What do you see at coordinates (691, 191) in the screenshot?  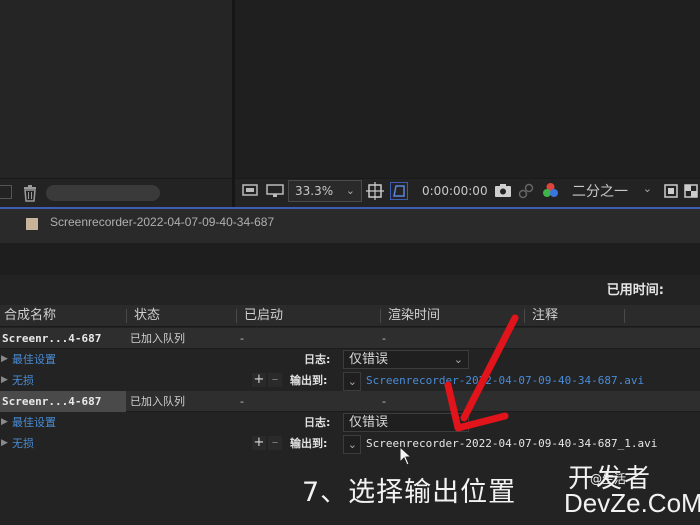 I see `transparency-grid-icon` at bounding box center [691, 191].